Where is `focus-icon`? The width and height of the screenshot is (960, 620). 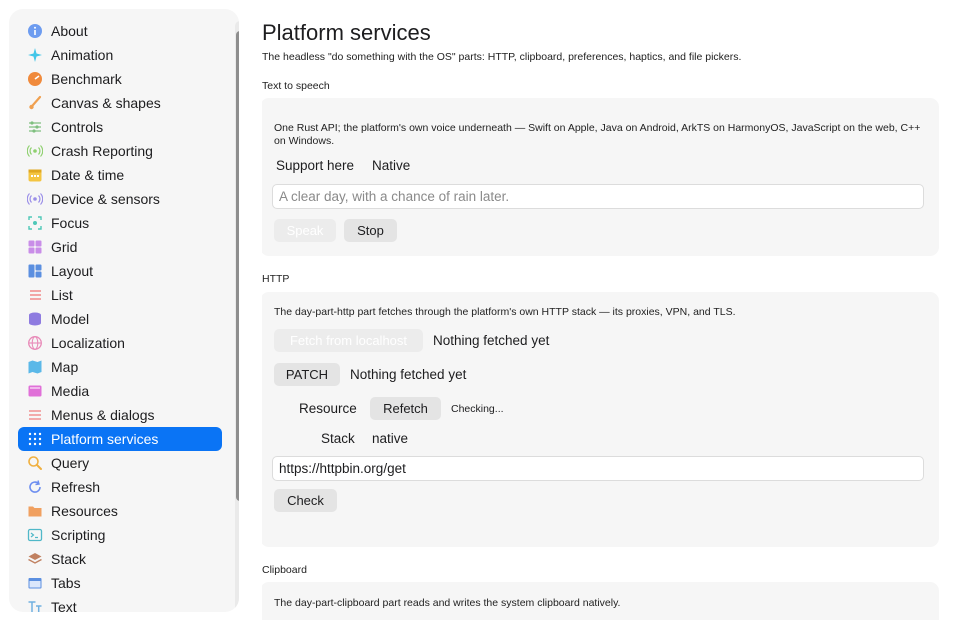 focus-icon is located at coordinates (35, 223).